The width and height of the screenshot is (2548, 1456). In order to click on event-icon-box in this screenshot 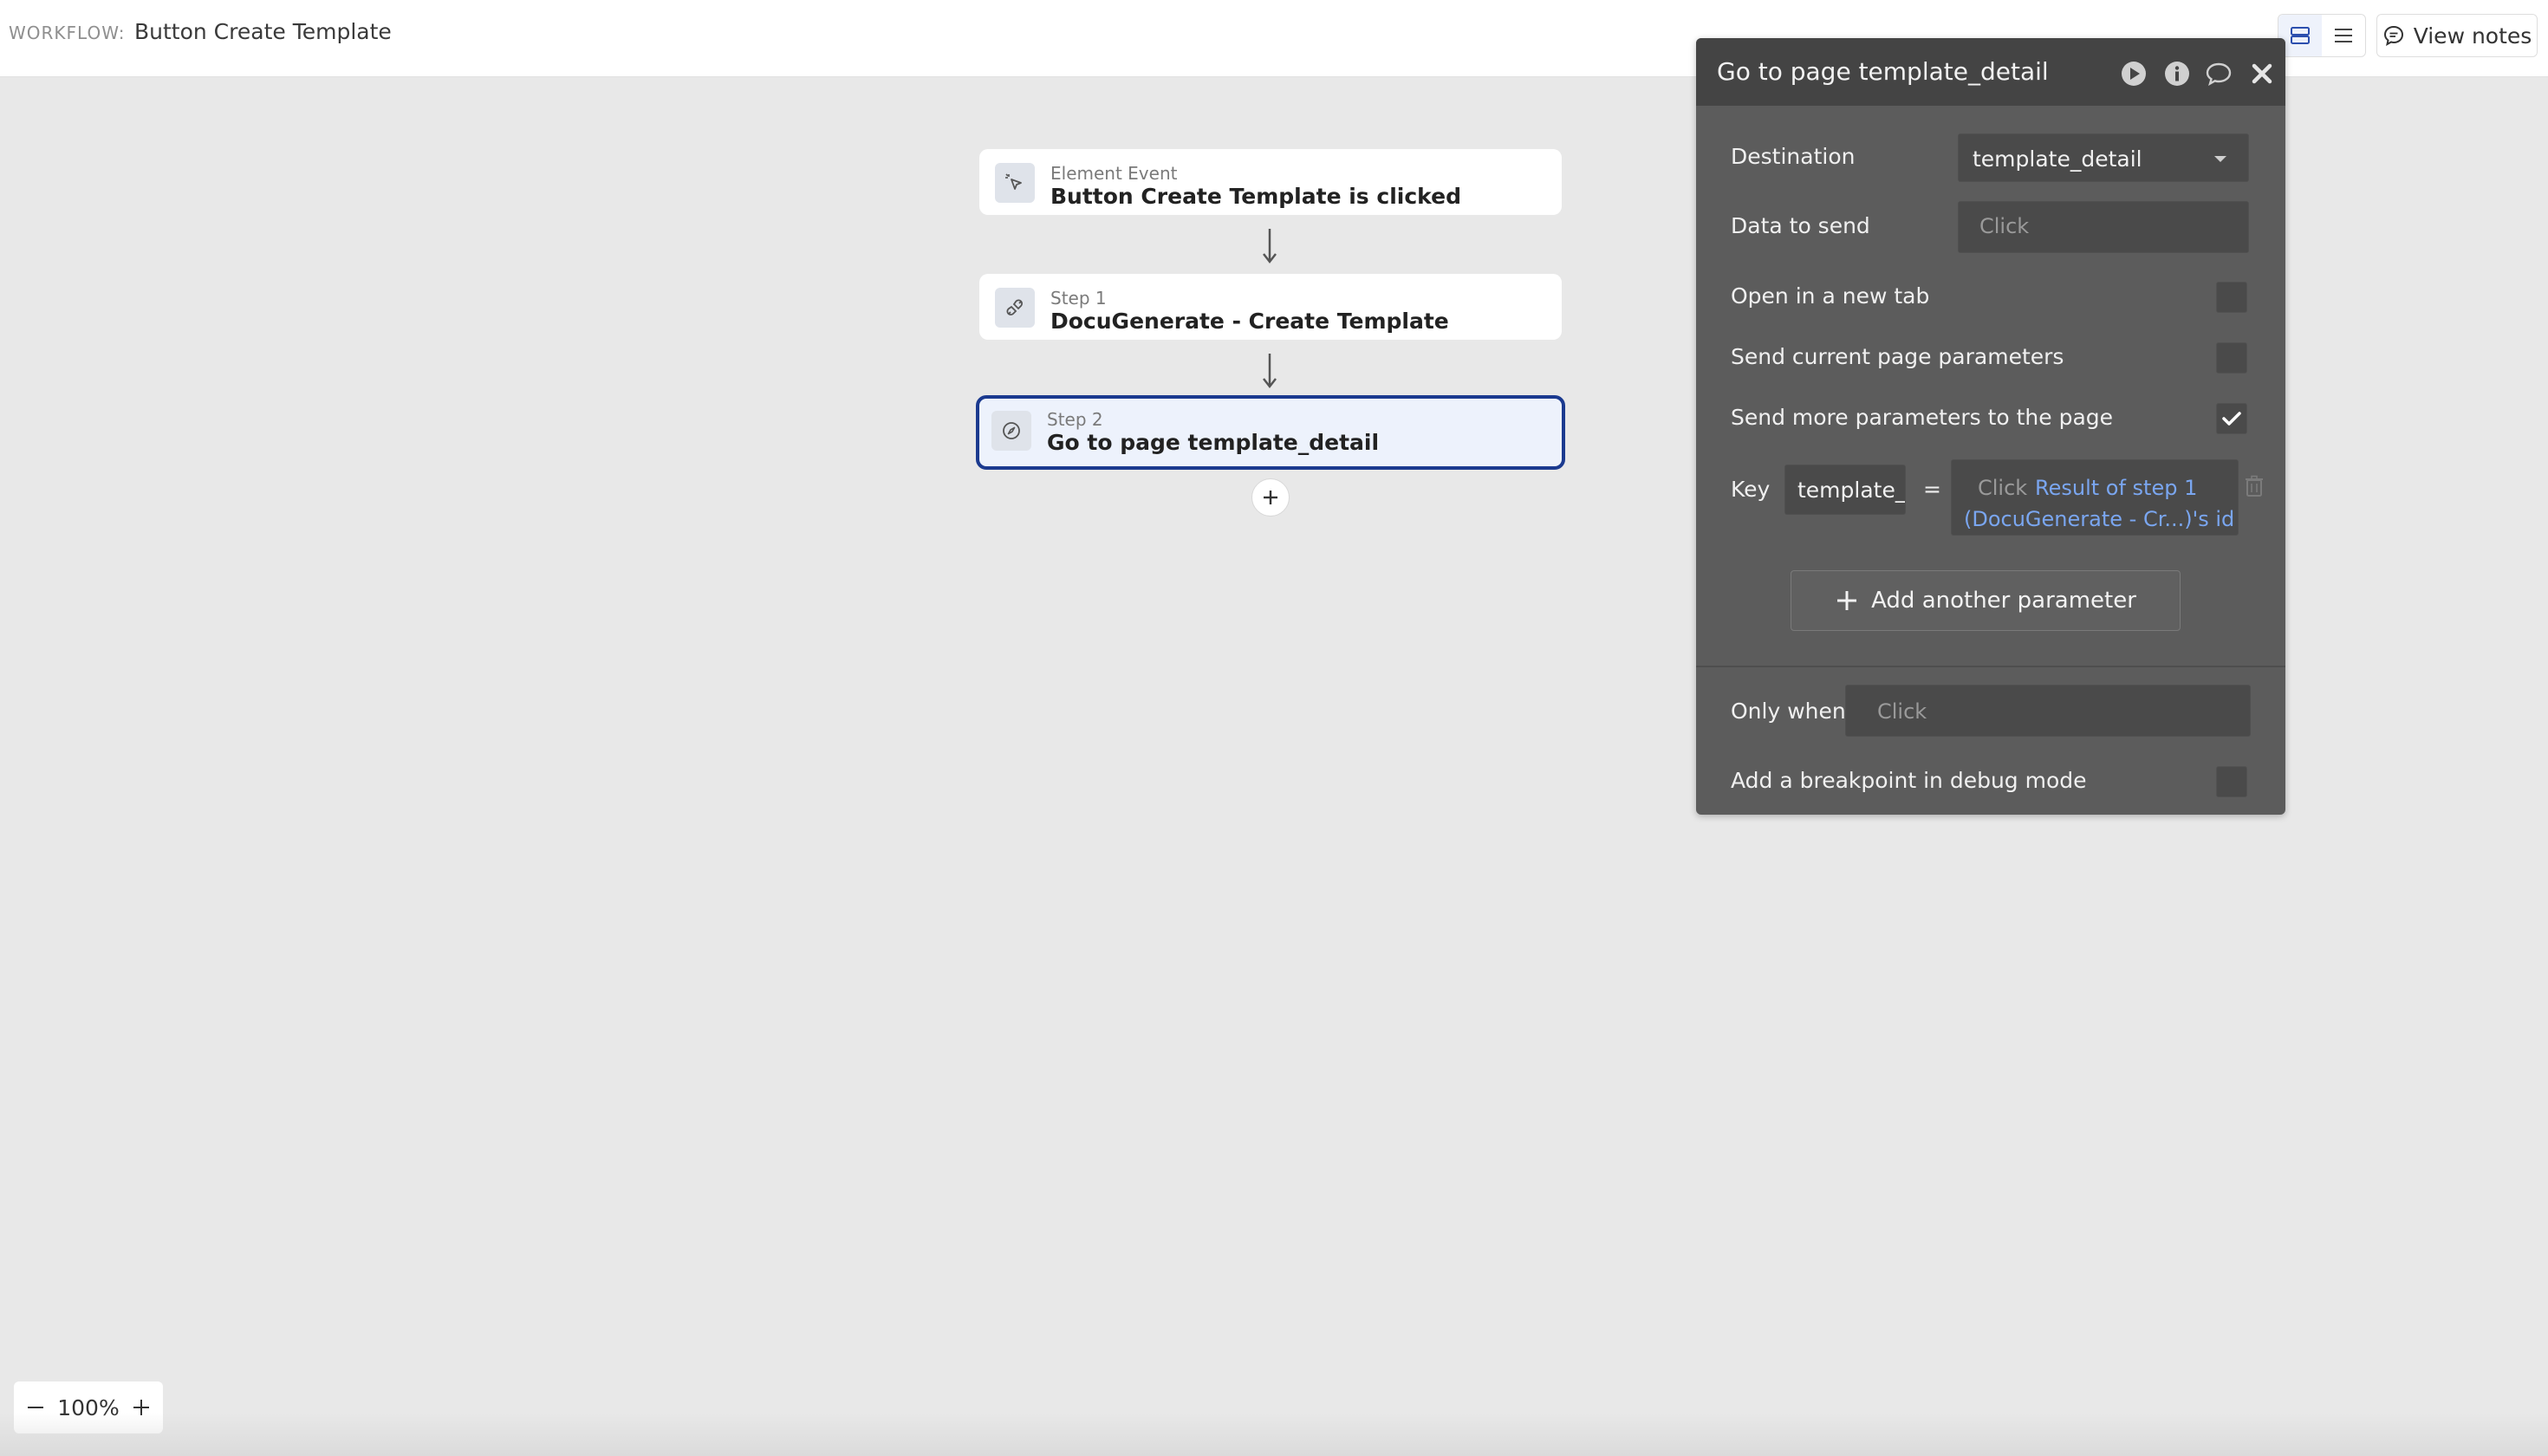, I will do `click(1015, 183)`.